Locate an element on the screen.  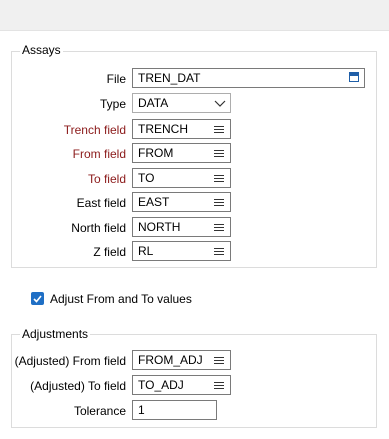
z-field-value: RL is located at coordinates (146, 251).